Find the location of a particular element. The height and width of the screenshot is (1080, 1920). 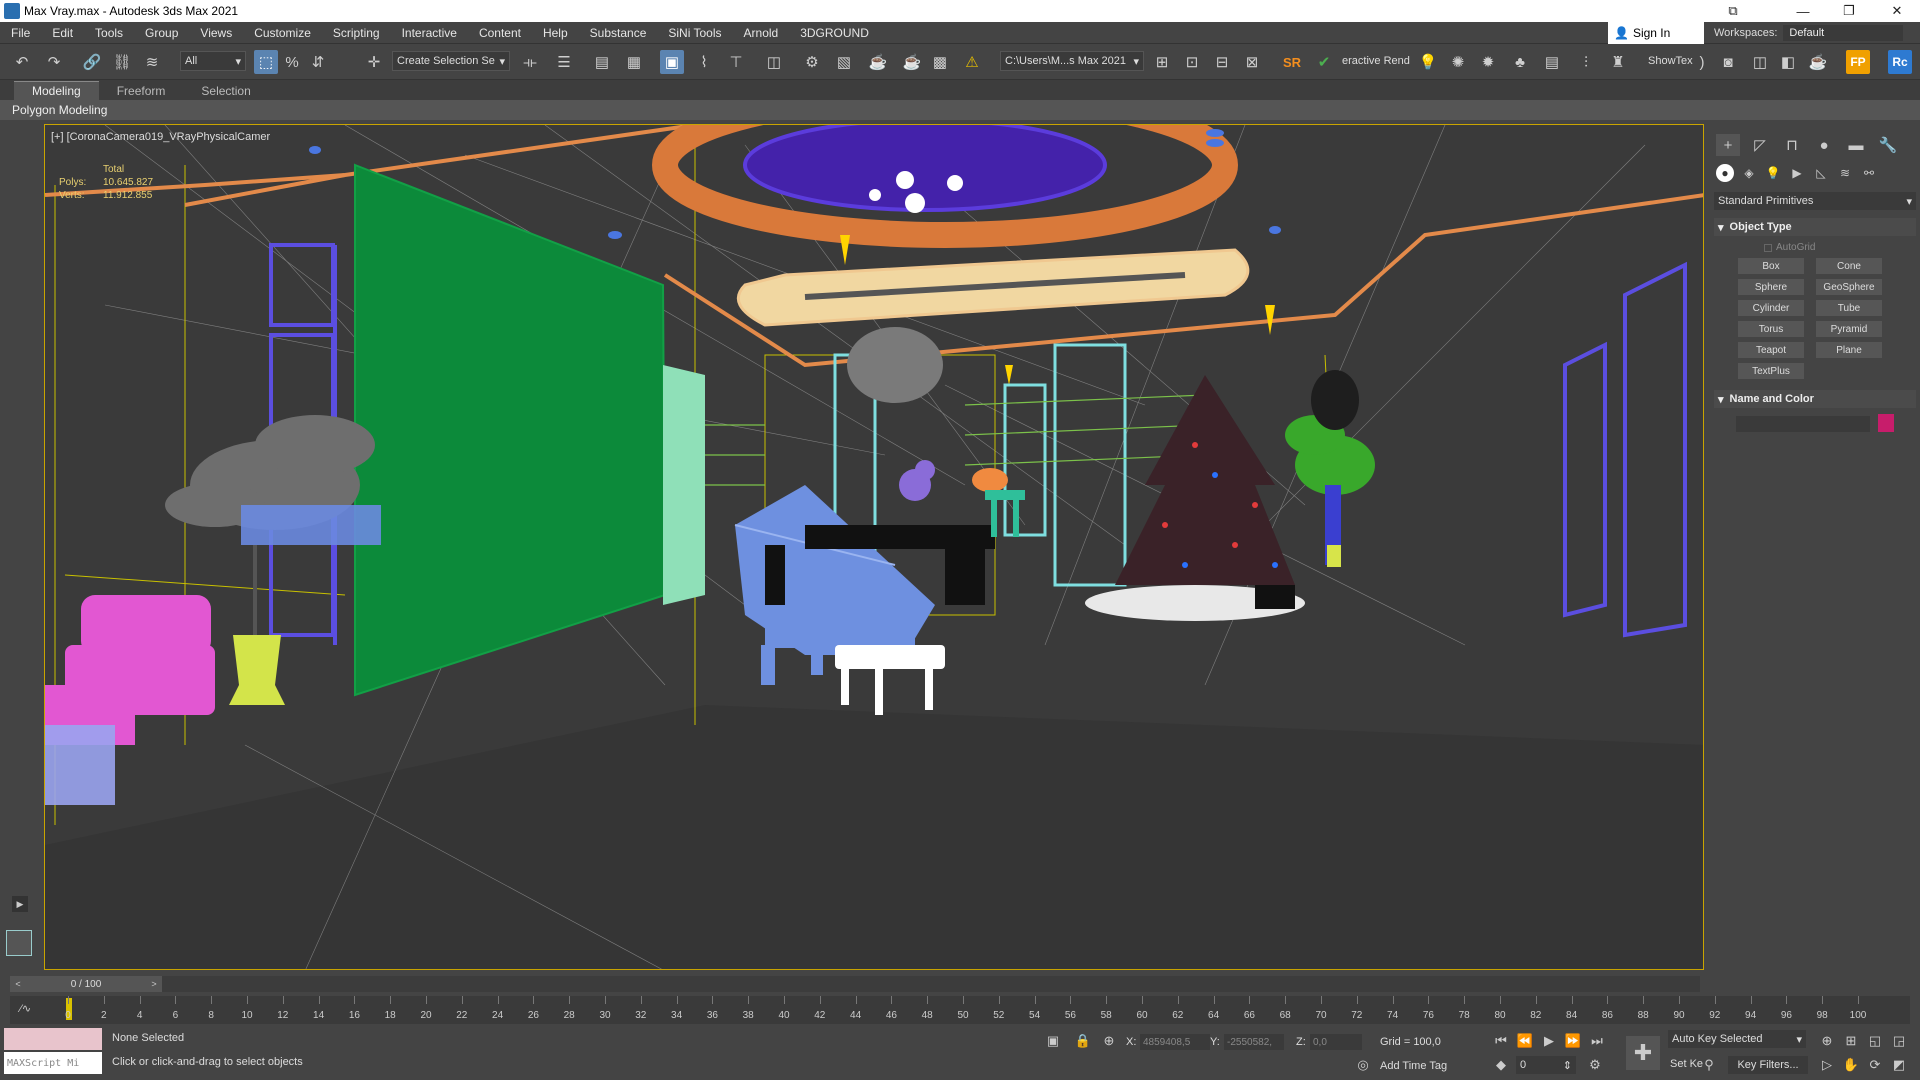

lights-icon: 💡 is located at coordinates (1773, 173).